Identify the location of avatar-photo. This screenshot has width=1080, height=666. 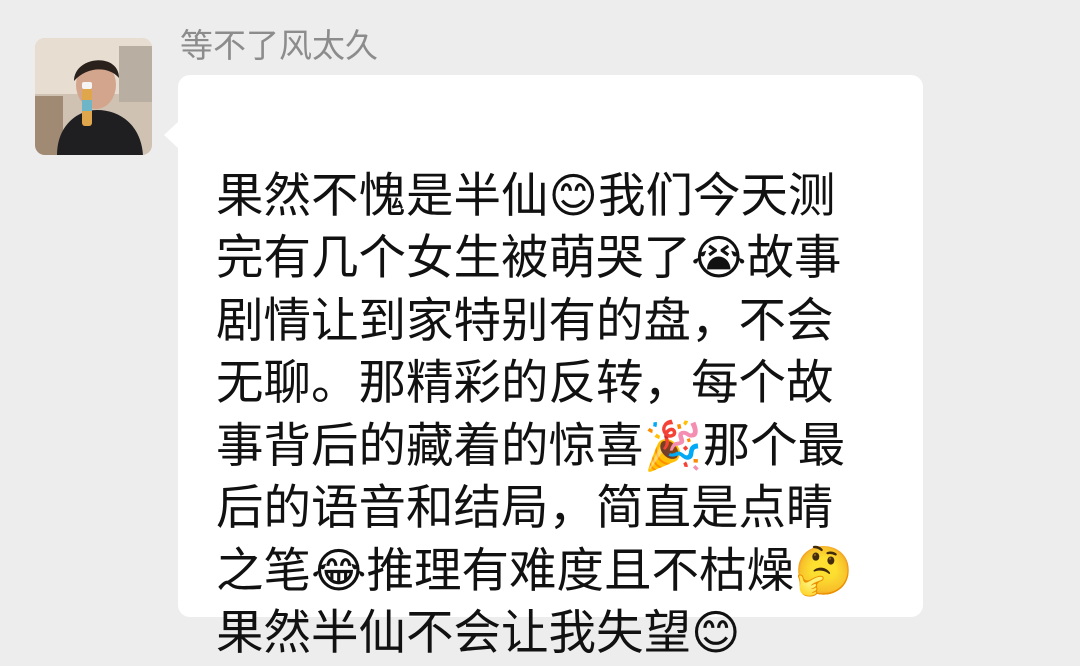
(93, 96).